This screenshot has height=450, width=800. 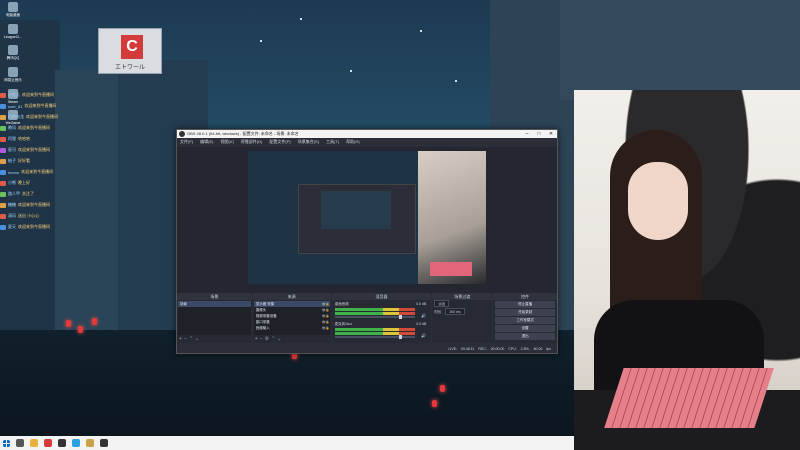 I want to click on chat-icon, so click(x=76, y=443).